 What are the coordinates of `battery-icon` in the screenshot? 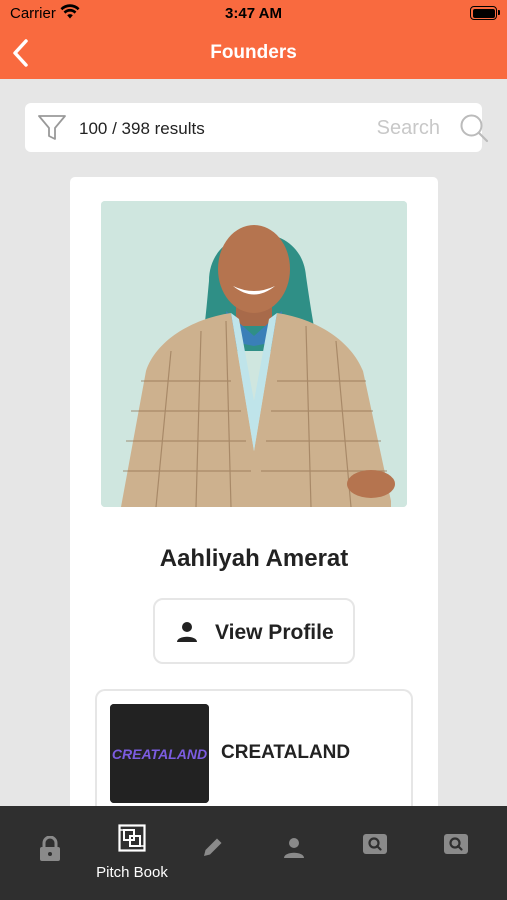 It's located at (485, 13).